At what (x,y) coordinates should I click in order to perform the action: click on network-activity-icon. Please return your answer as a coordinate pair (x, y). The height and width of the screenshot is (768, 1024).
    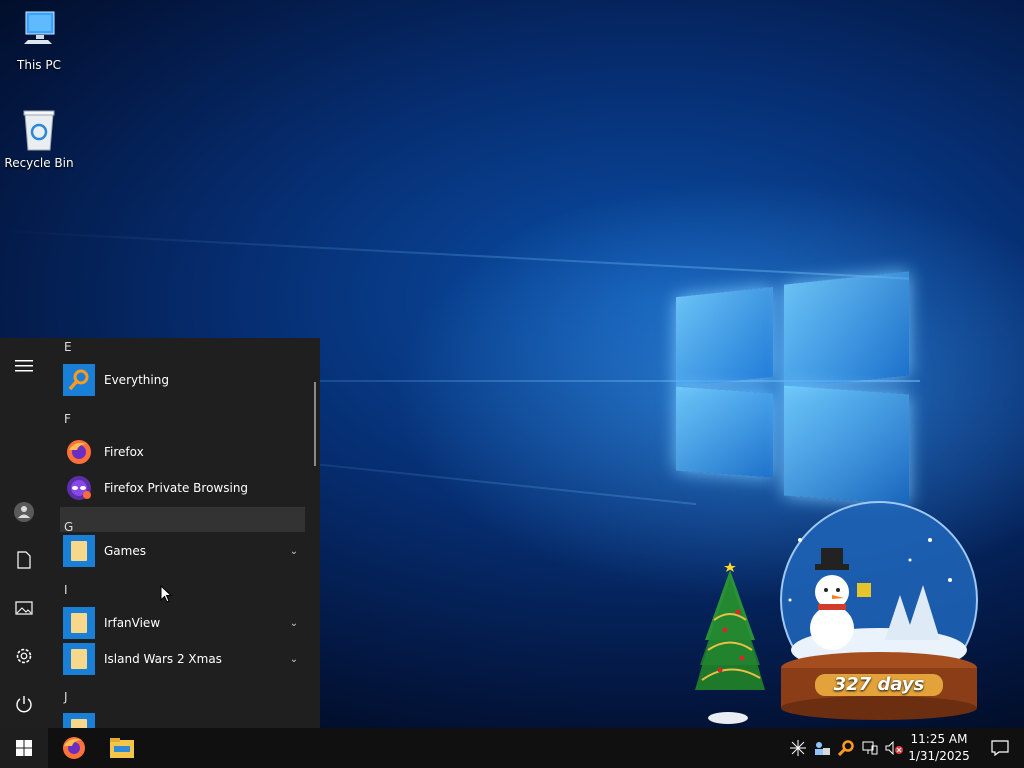
    Looking at the image, I should click on (798, 748).